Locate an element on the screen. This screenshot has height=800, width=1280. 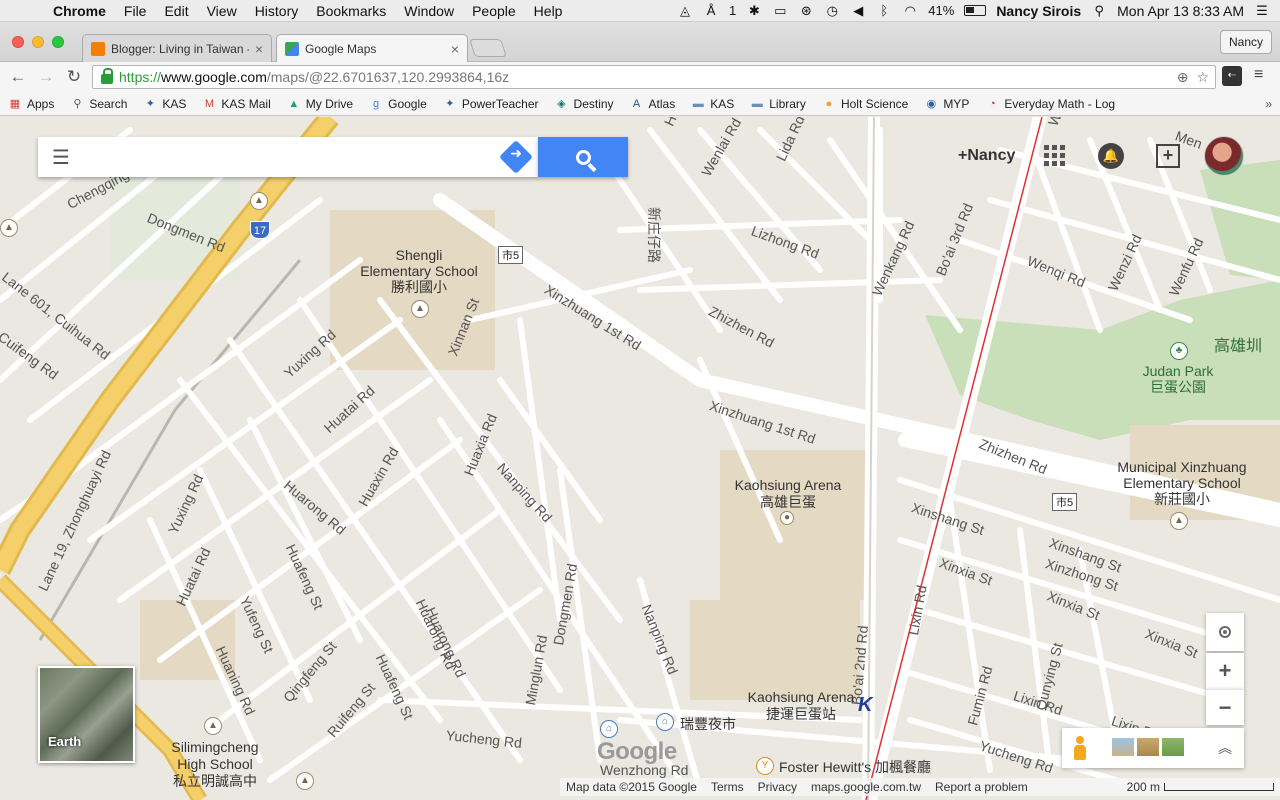
expand-chevron-icon: ︽ is located at coordinates (1225, 748).